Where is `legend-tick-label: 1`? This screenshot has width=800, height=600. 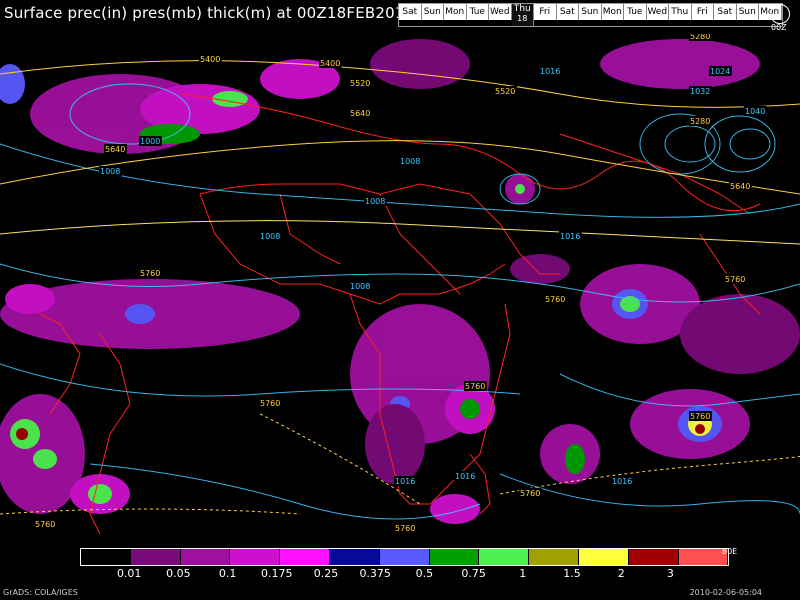 legend-tick-label: 1 is located at coordinates (523, 573).